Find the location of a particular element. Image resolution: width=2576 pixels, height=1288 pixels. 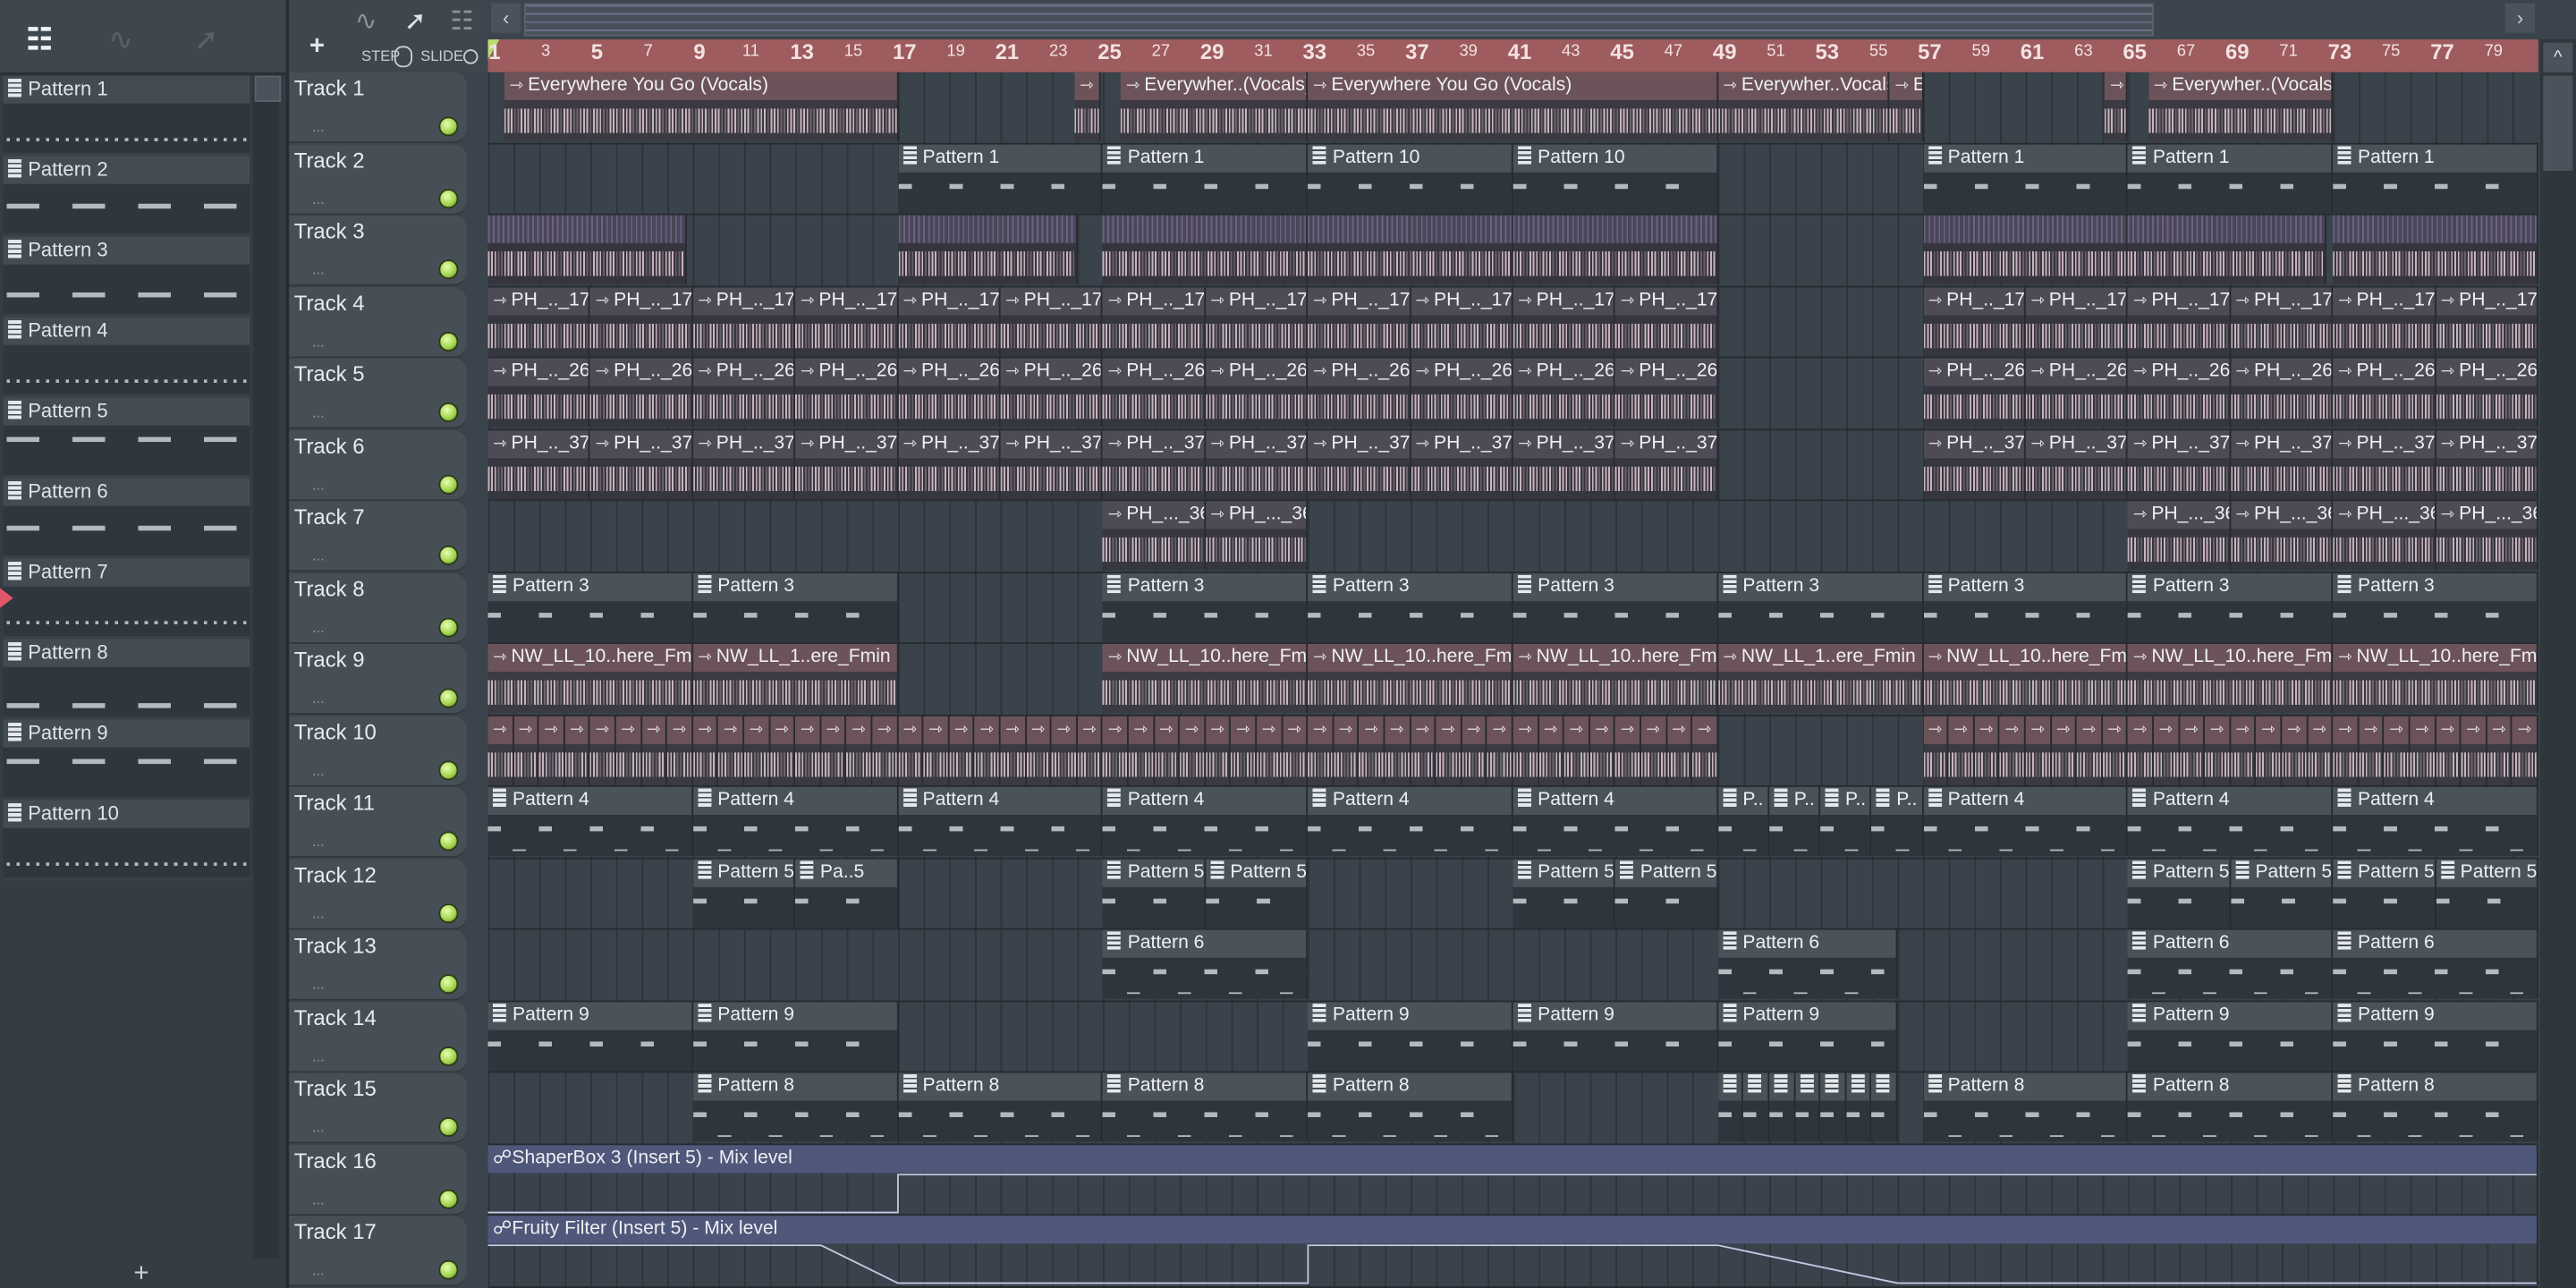

song-overview-scrollbar: ‹ › is located at coordinates (1511, 18).